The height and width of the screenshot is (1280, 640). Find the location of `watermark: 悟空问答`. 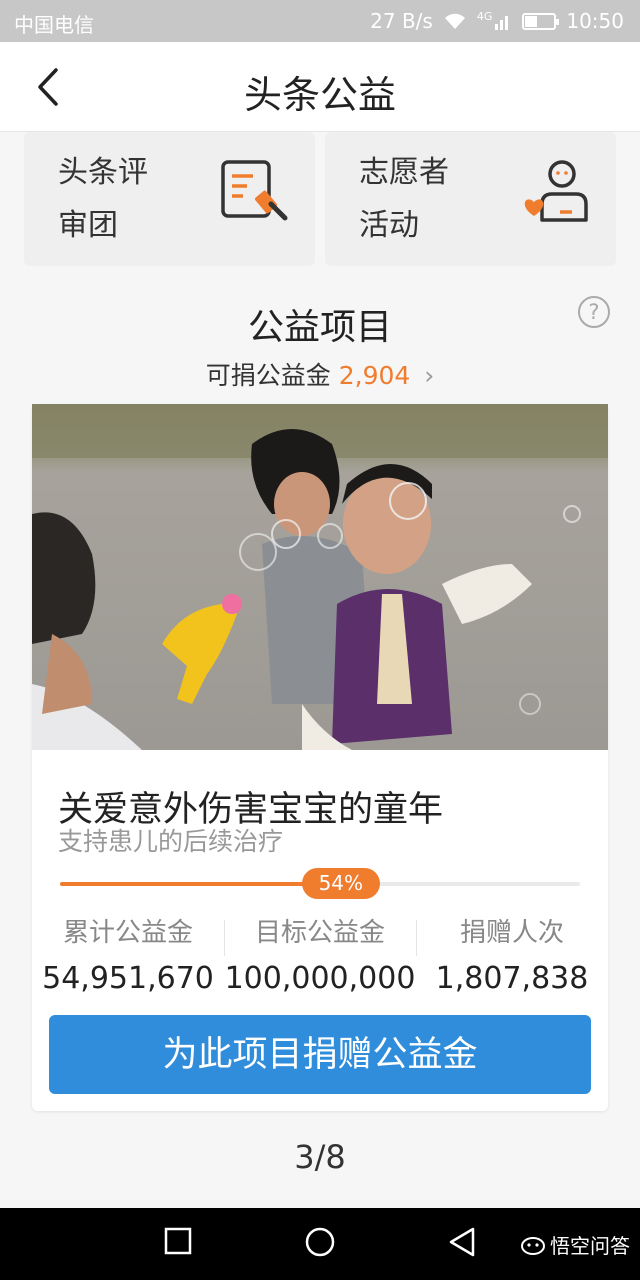

watermark: 悟空问答 is located at coordinates (575, 1244).